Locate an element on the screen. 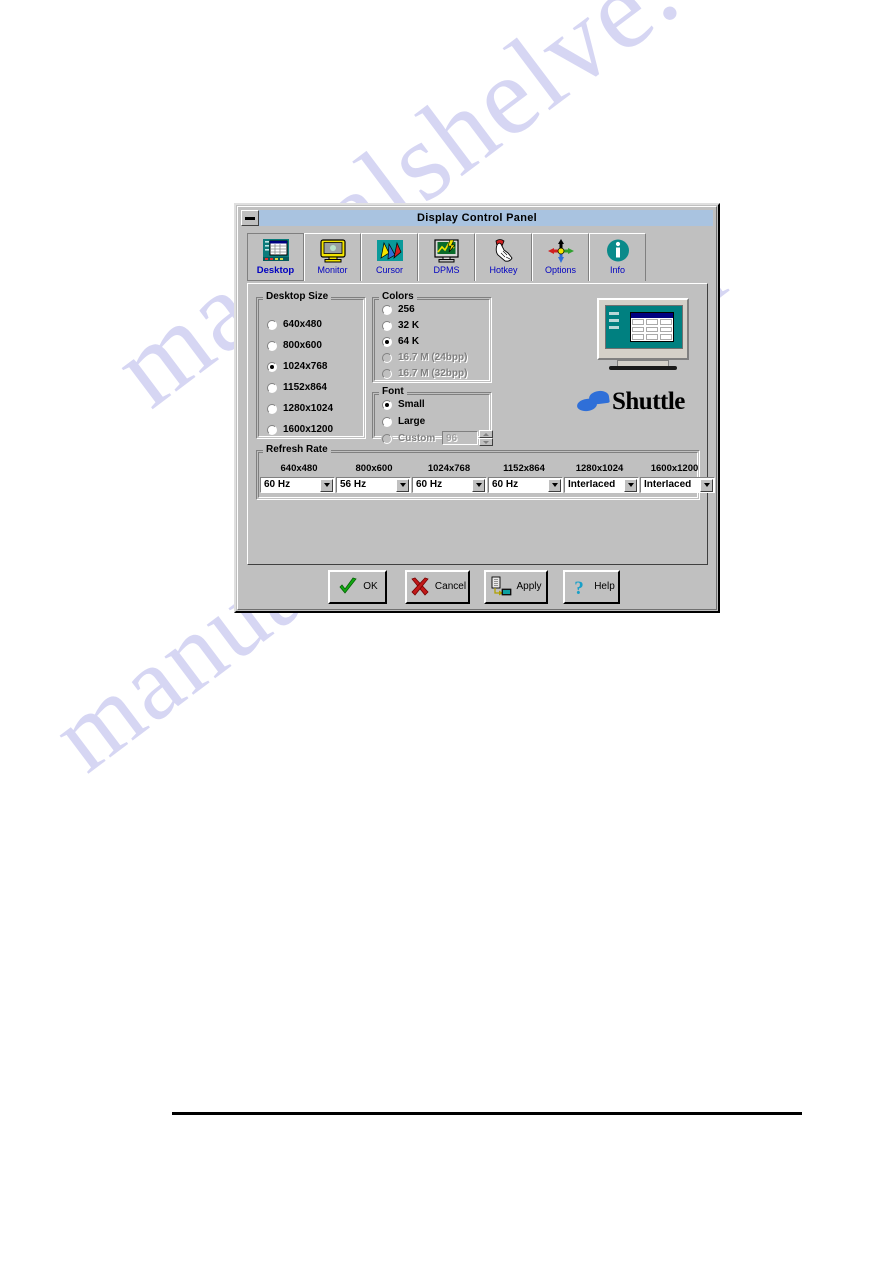 Image resolution: width=893 pixels, height=1263 pixels. ok-button-label: OK is located at coordinates (370, 586).